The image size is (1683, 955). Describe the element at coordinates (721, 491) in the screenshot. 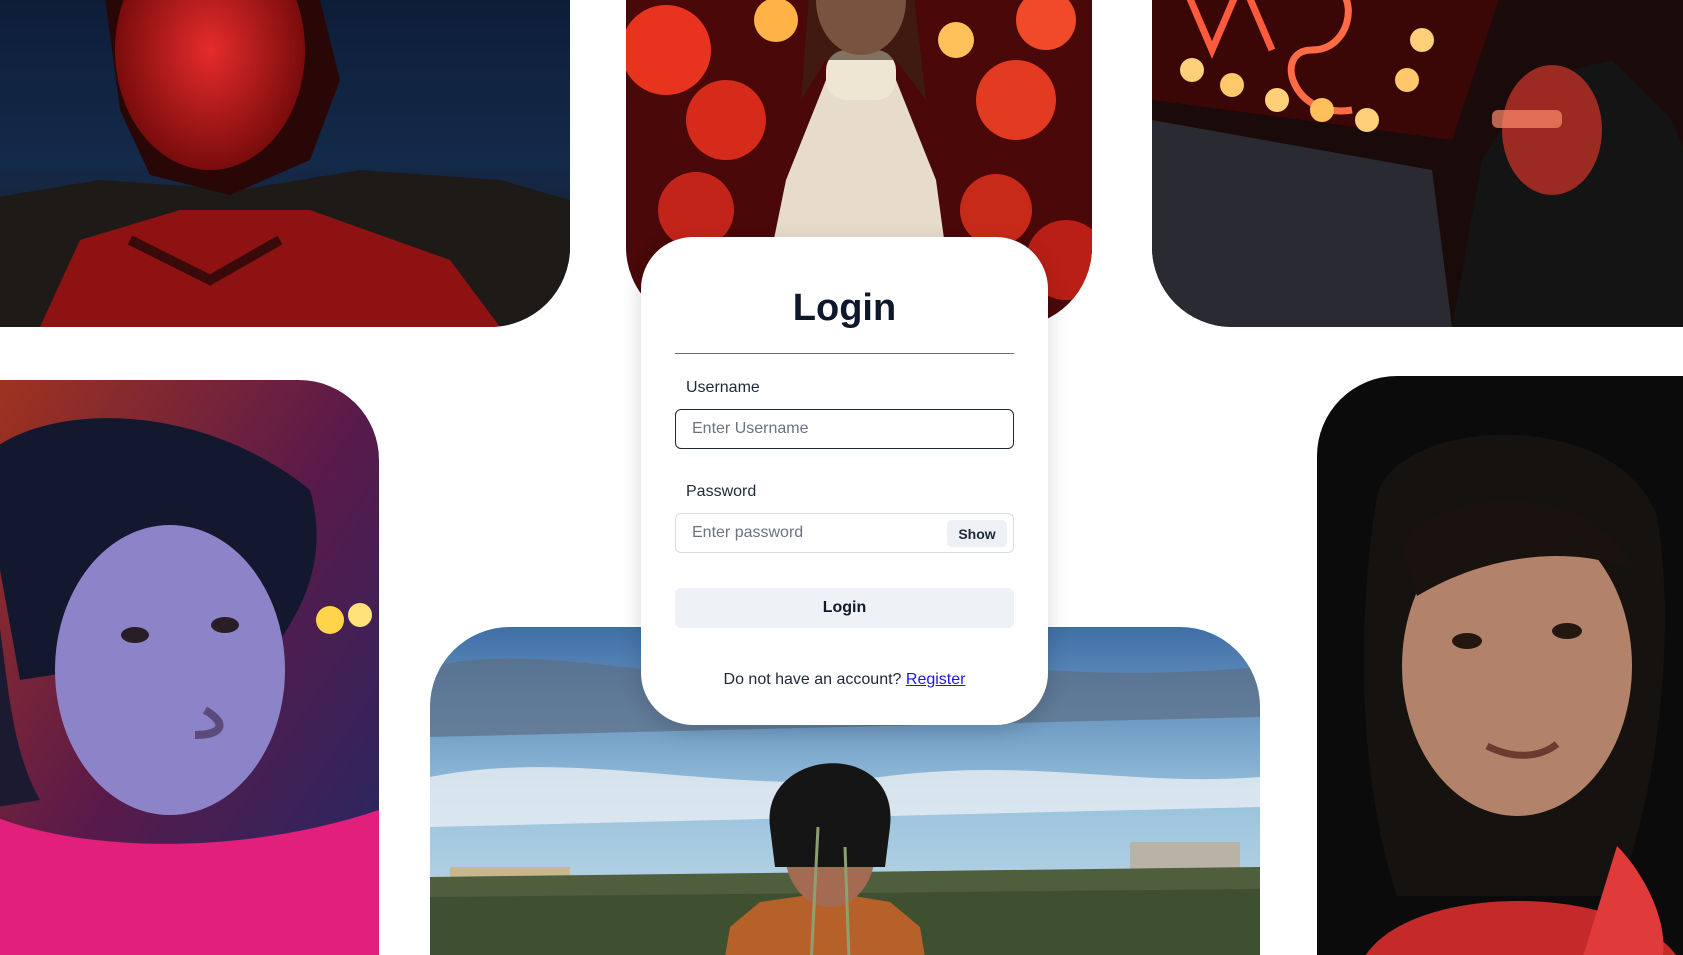

I see `password-label: Password` at that location.